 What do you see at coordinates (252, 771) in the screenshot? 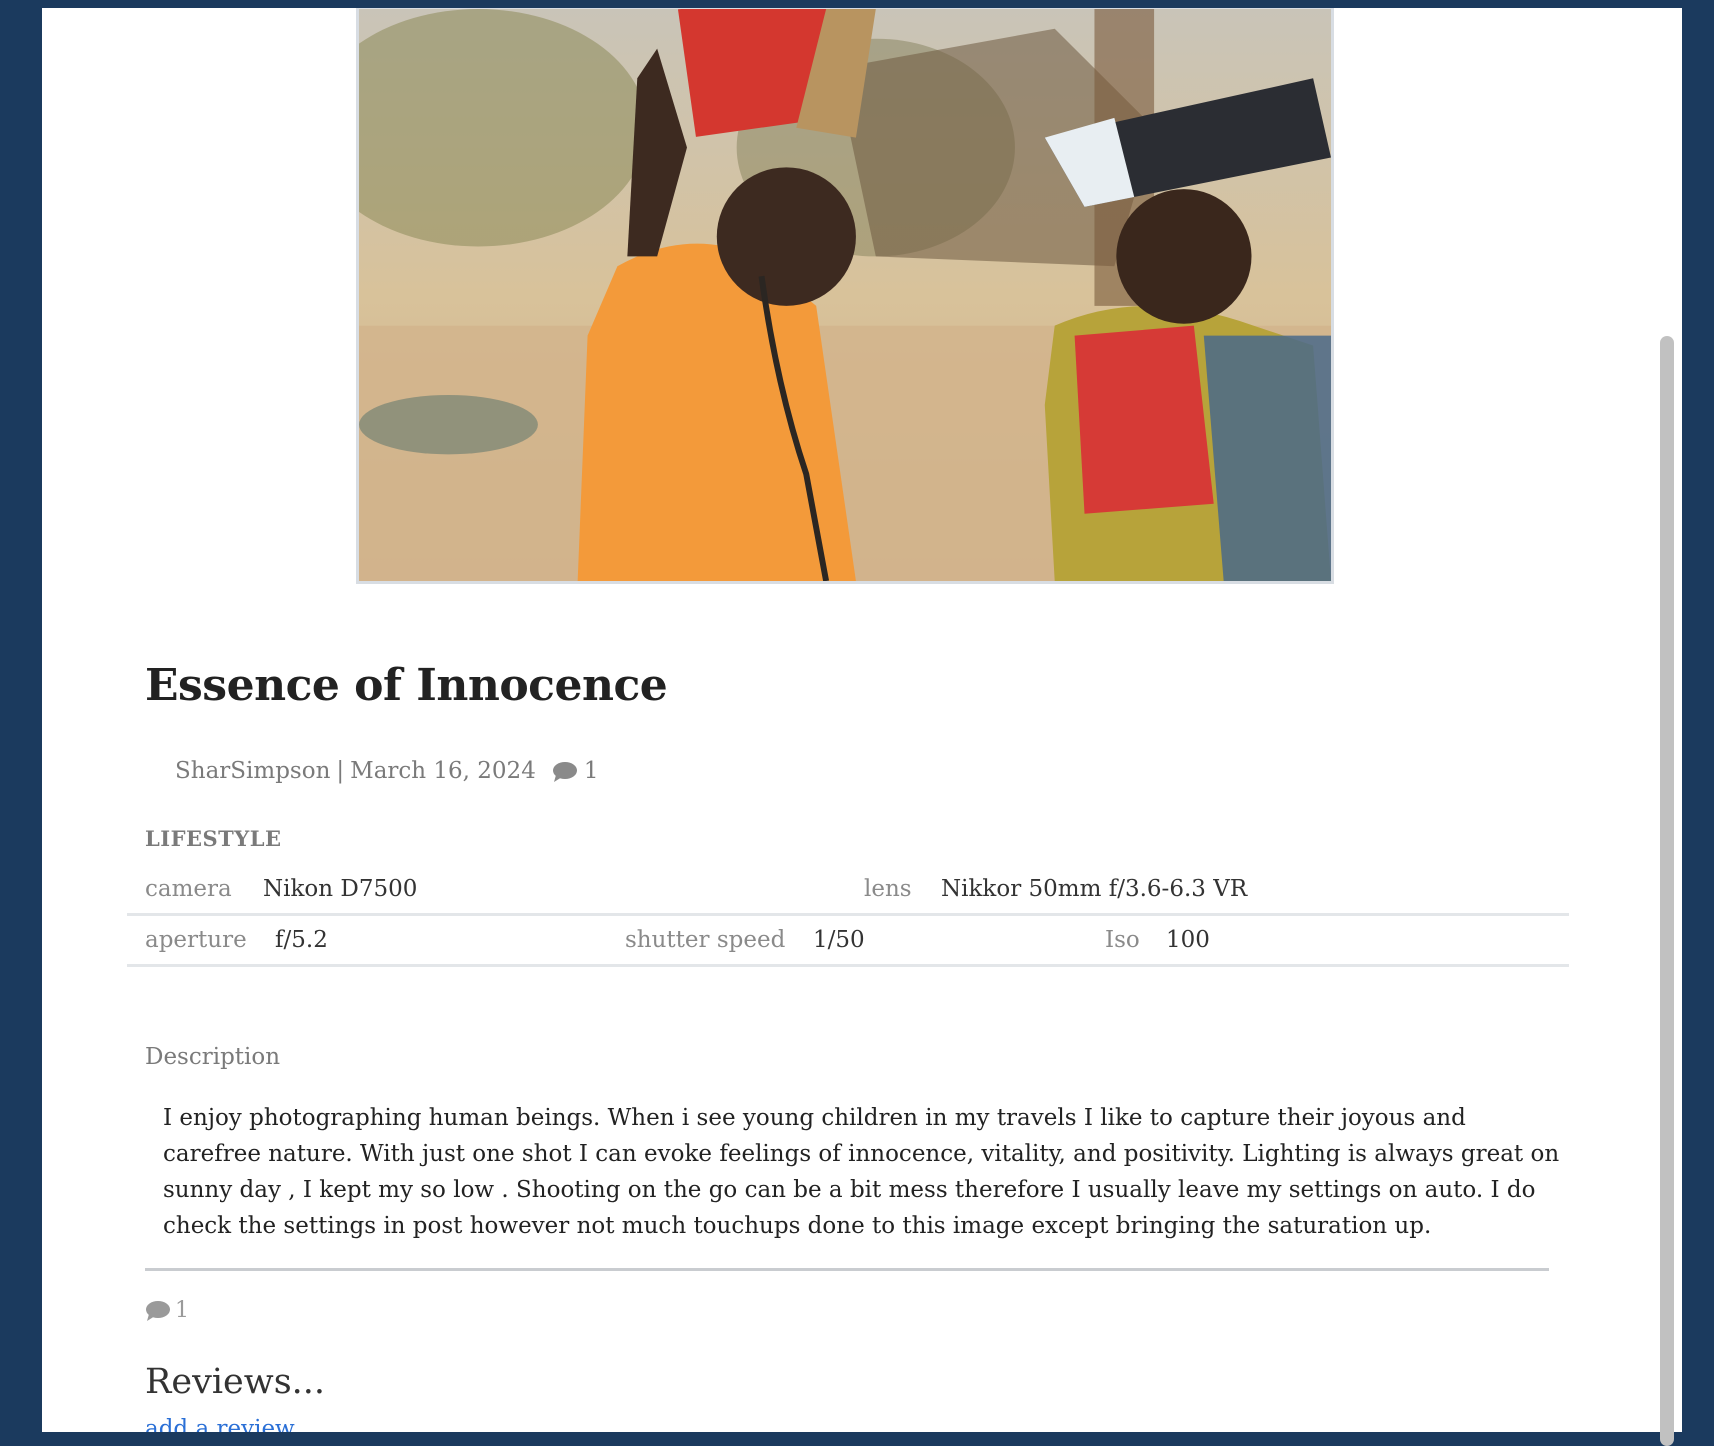
I see `author-name: SharSimpson` at bounding box center [252, 771].